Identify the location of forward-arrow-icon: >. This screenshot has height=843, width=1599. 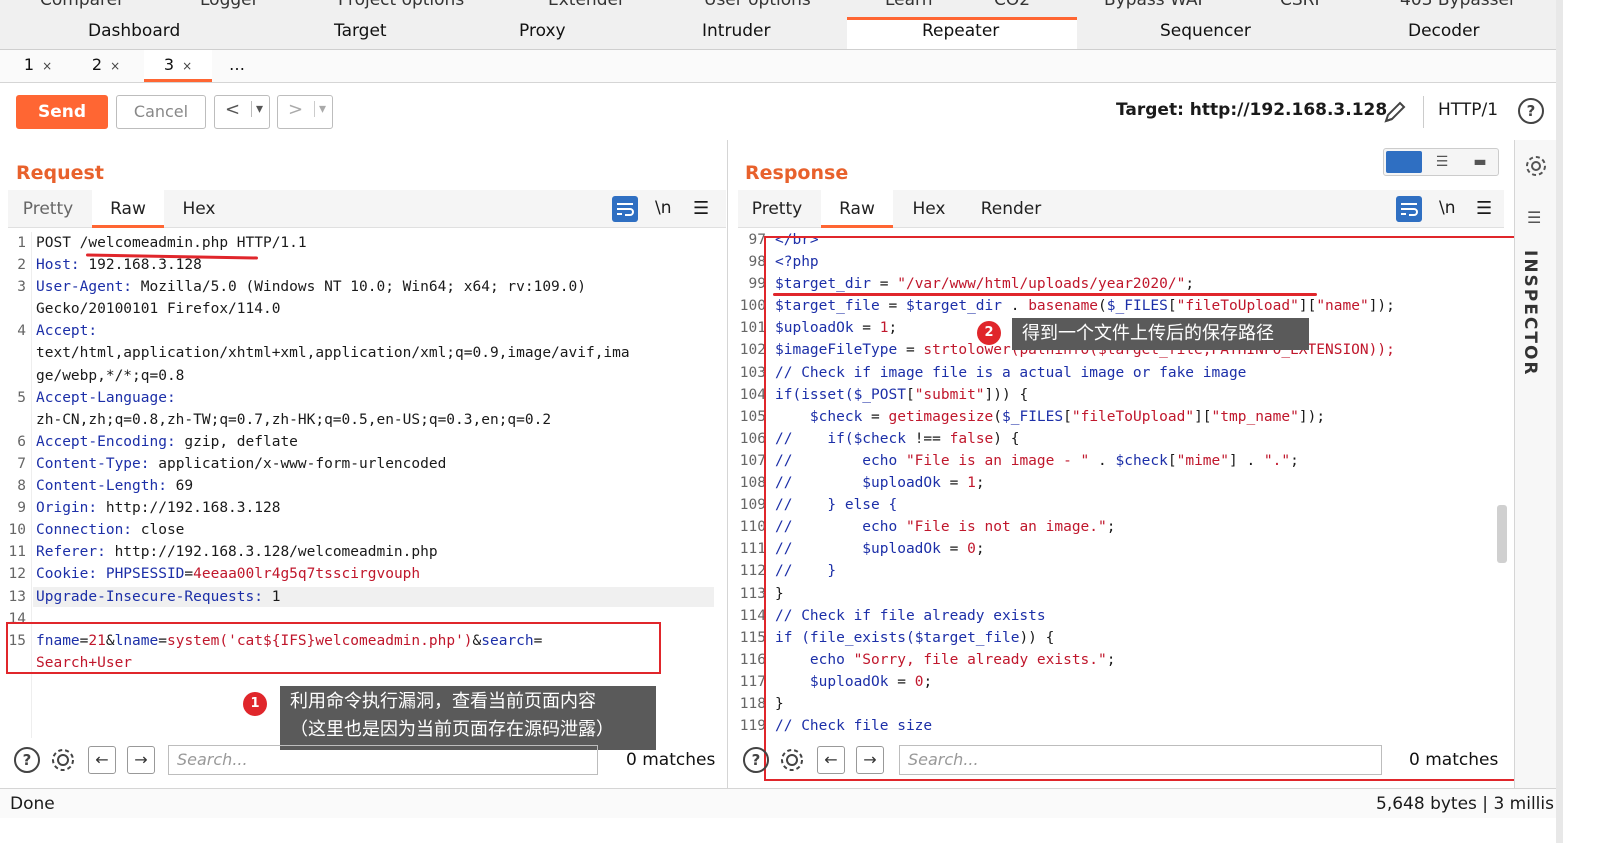
(295, 109).